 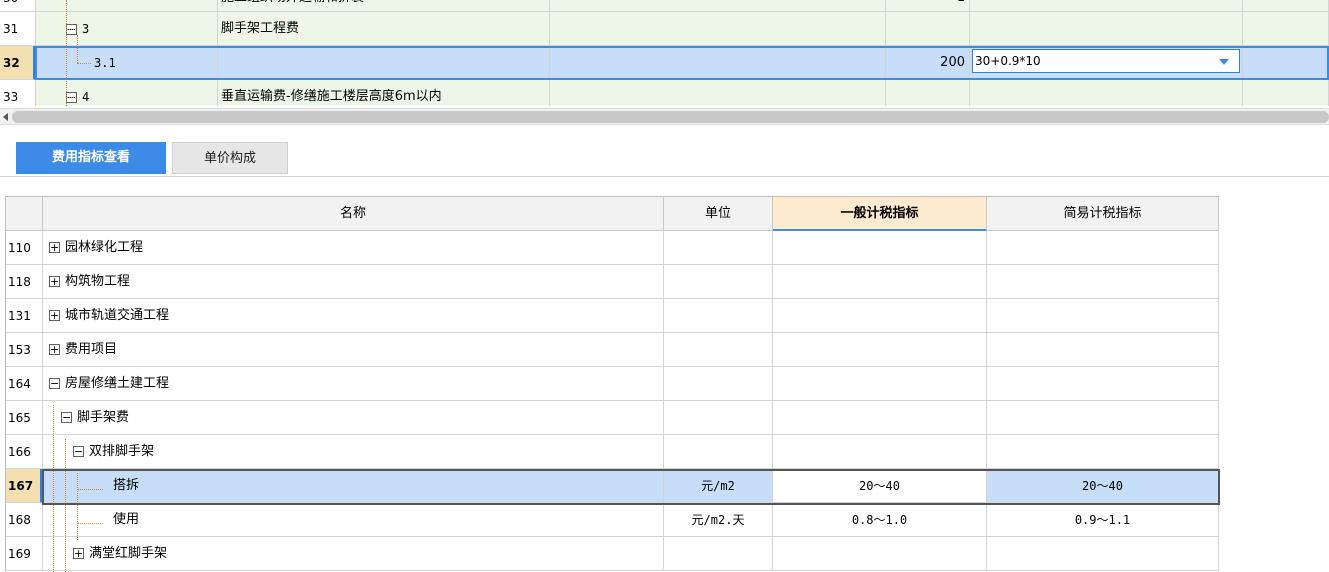 I want to click on header-general-tax-index: 一般计税指标, so click(x=880, y=214).